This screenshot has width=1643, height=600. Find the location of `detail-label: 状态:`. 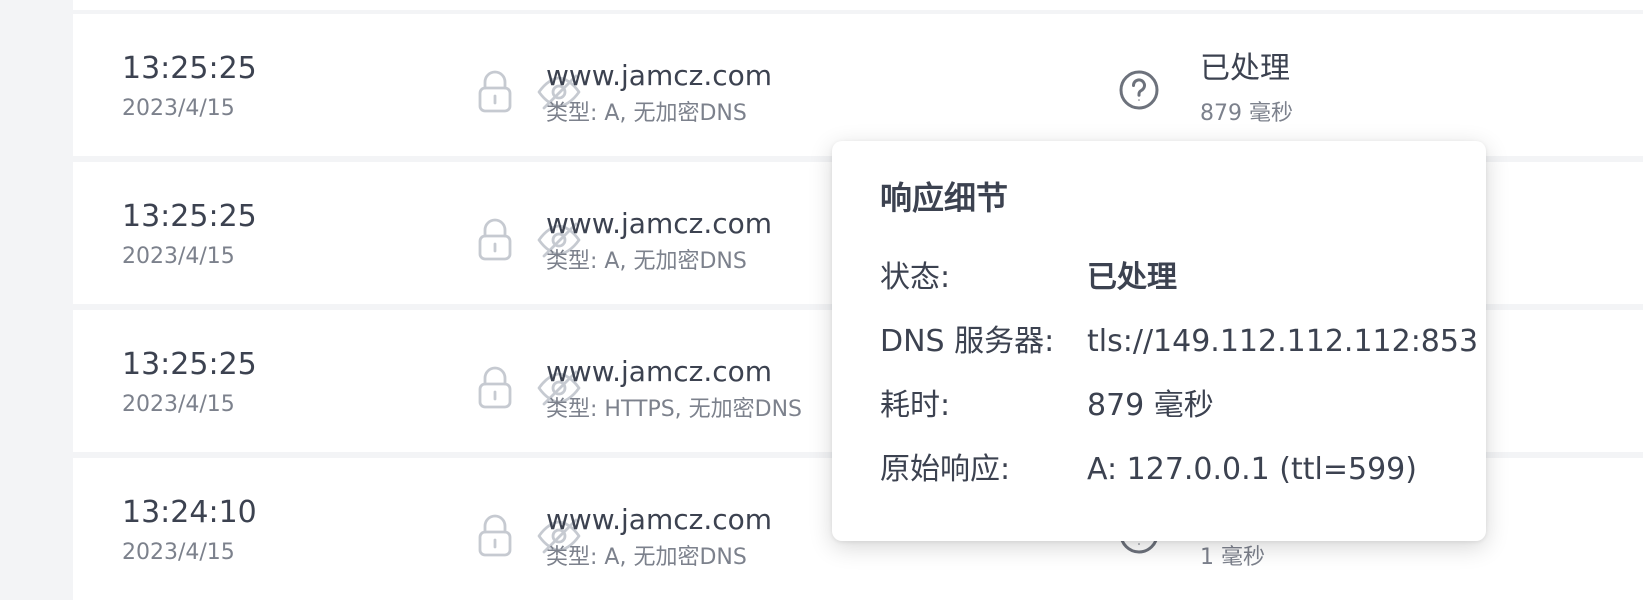

detail-label: 状态: is located at coordinates (915, 277).